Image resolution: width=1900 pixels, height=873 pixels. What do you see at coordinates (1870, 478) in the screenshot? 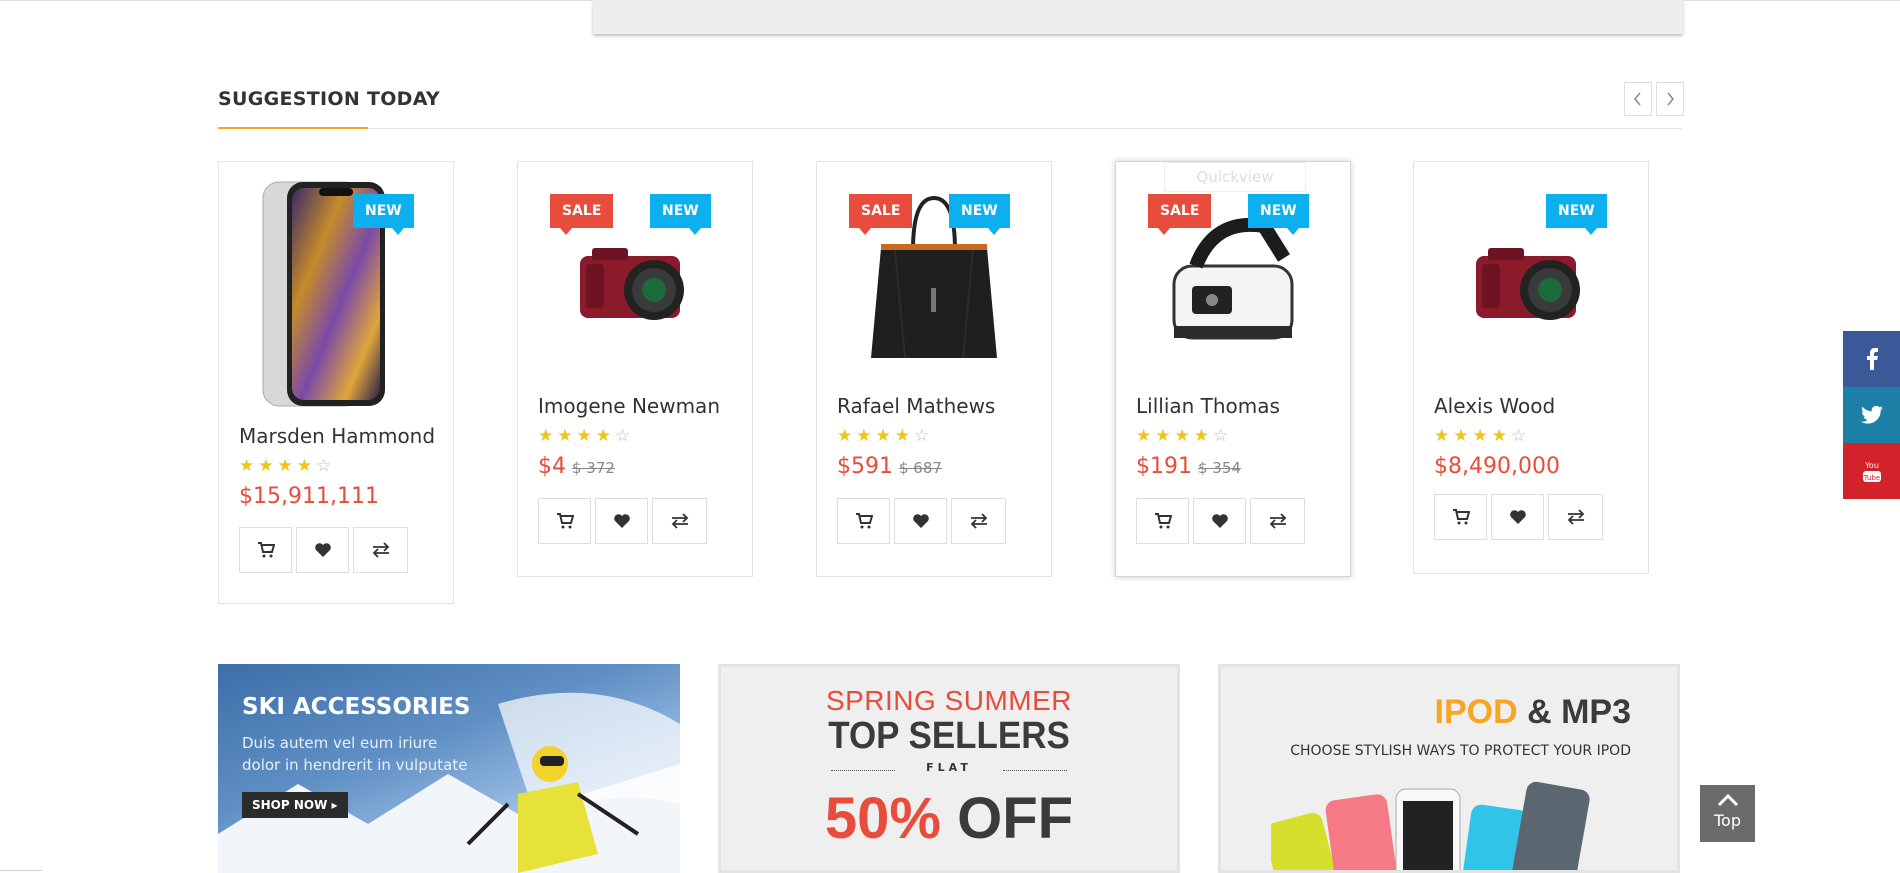
I see `svg-text: Tube` at bounding box center [1870, 478].